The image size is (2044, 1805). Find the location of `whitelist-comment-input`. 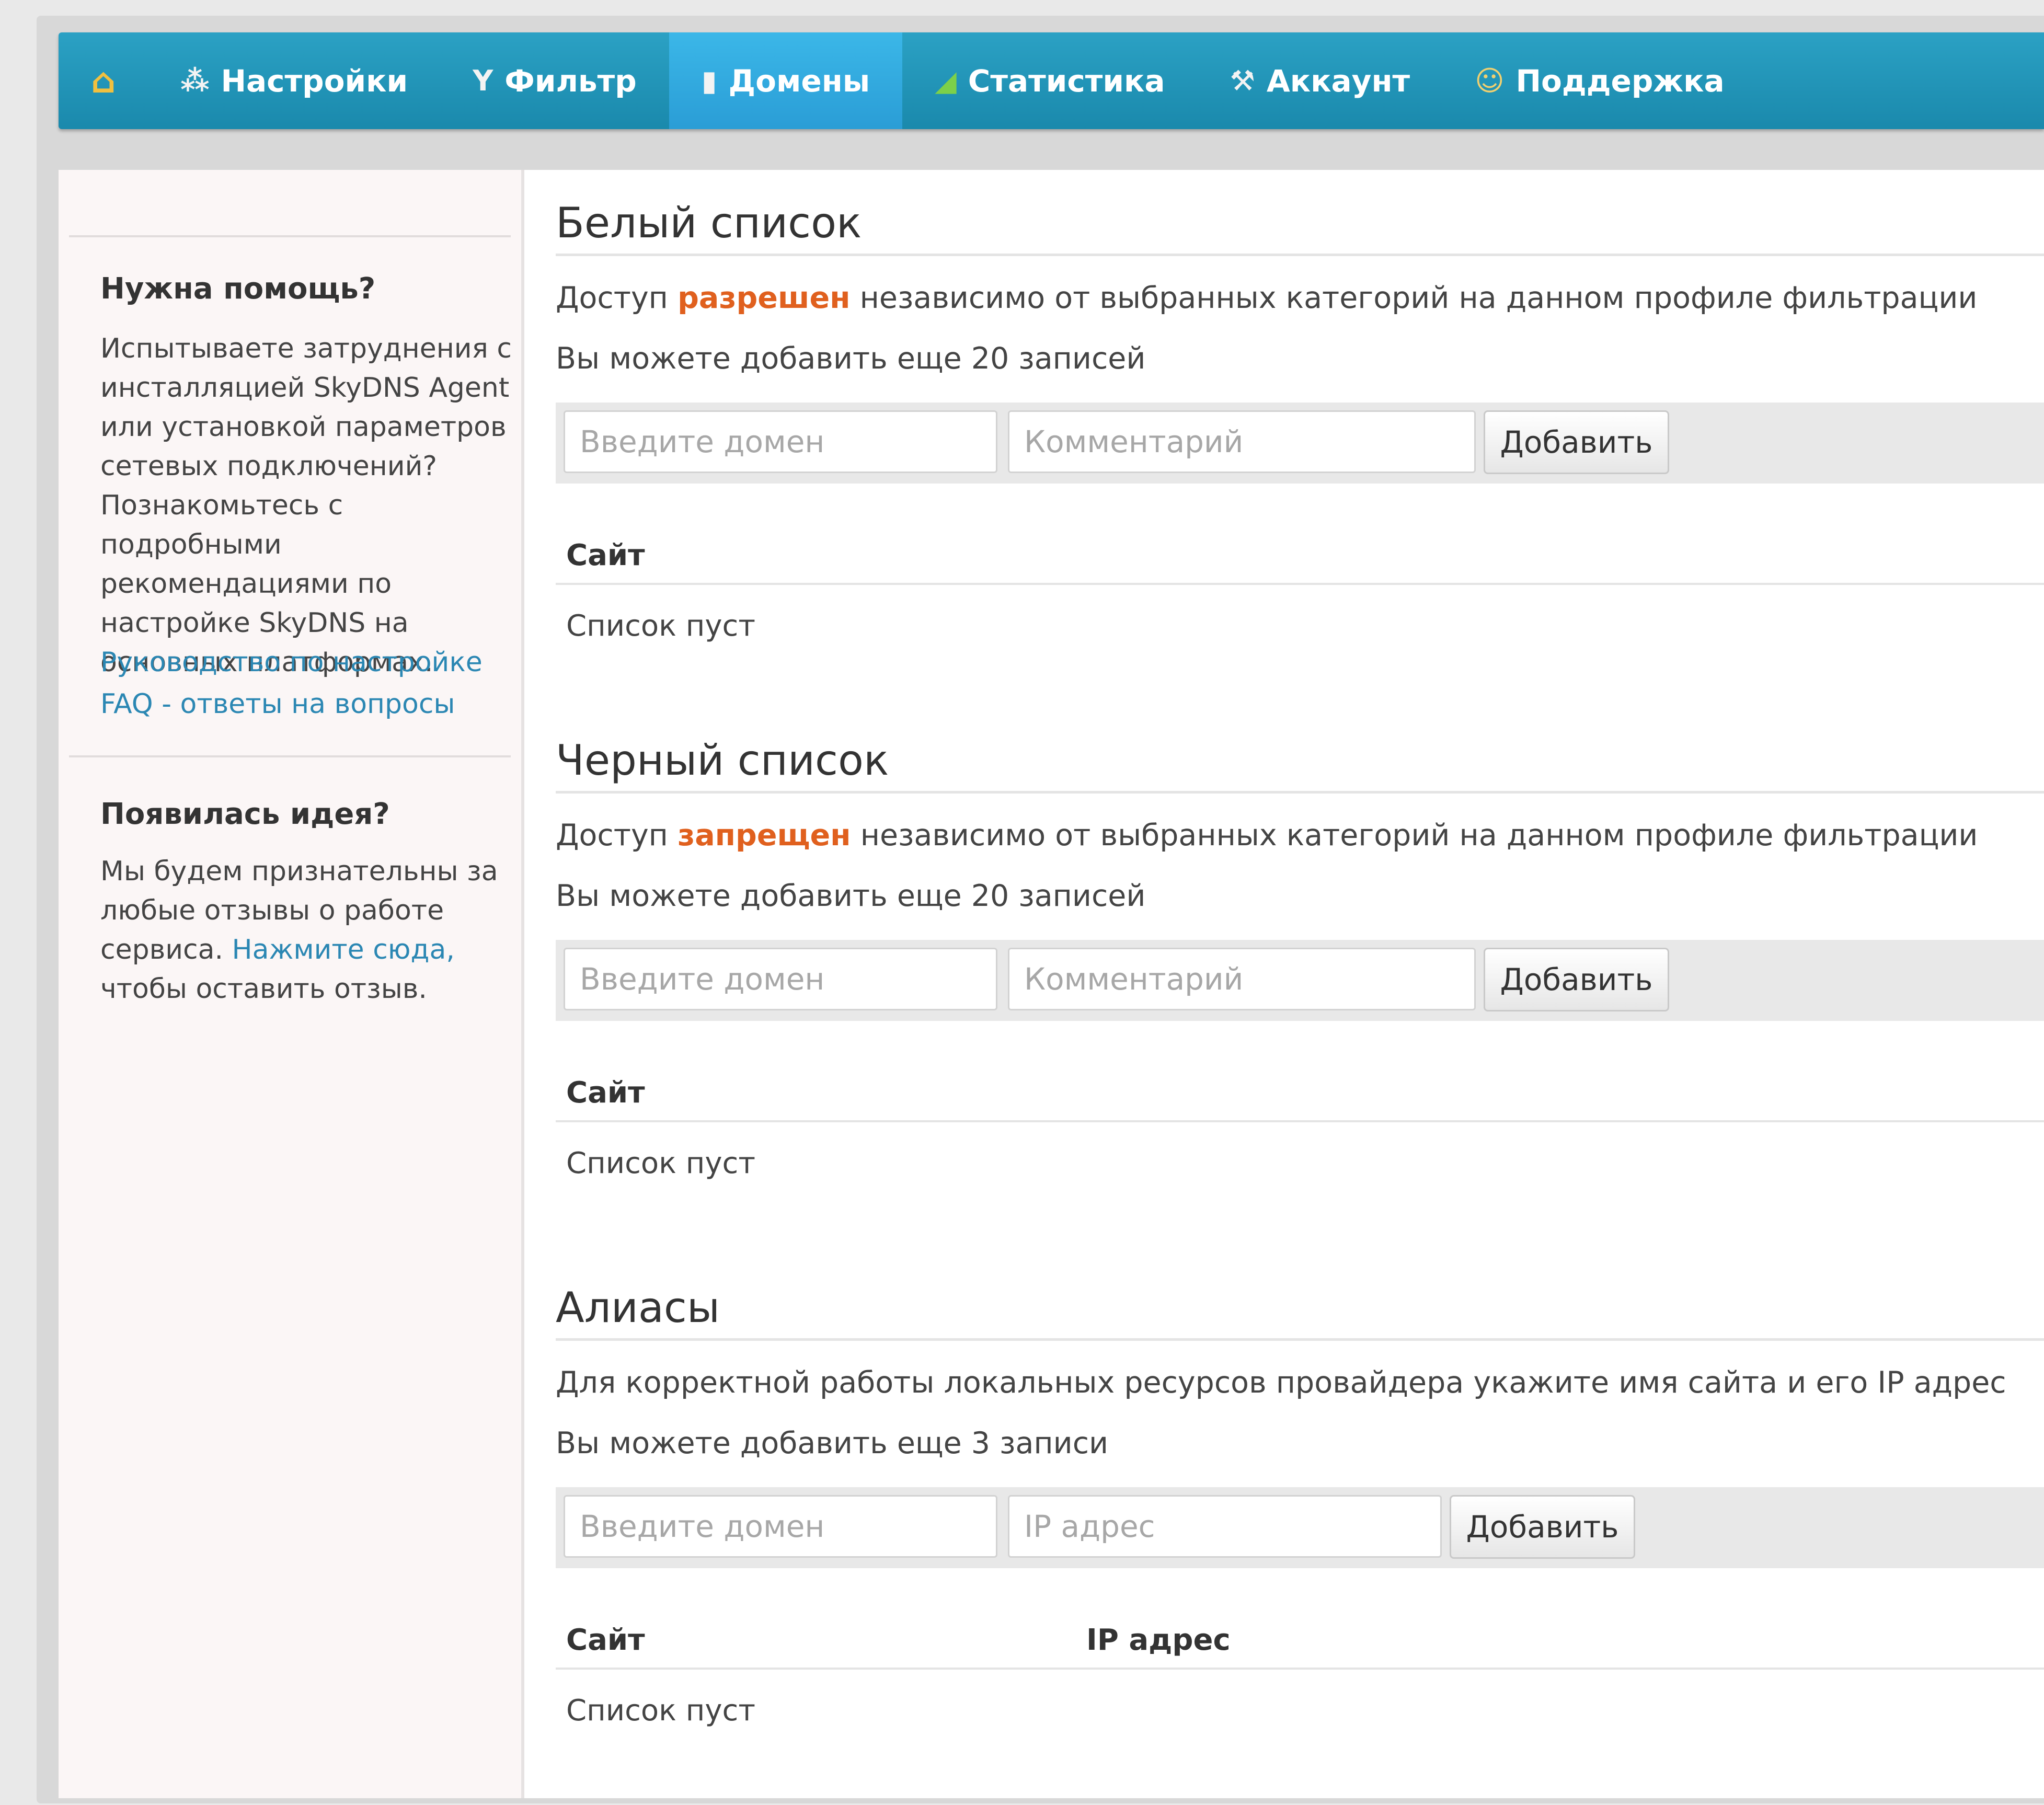

whitelist-comment-input is located at coordinates (1242, 442).